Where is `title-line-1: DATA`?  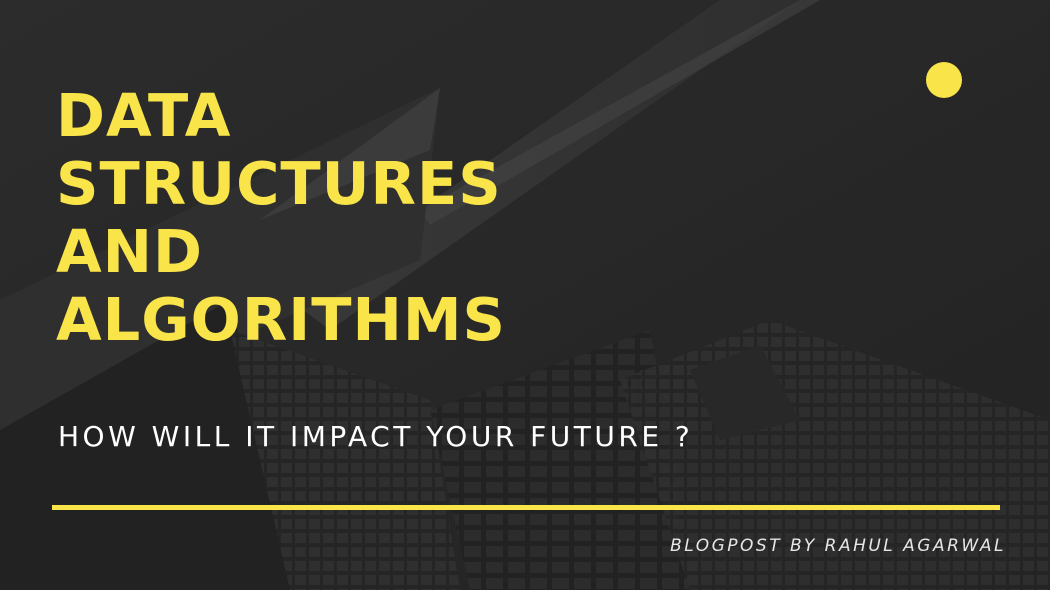
title-line-1: DATA is located at coordinates (144, 115).